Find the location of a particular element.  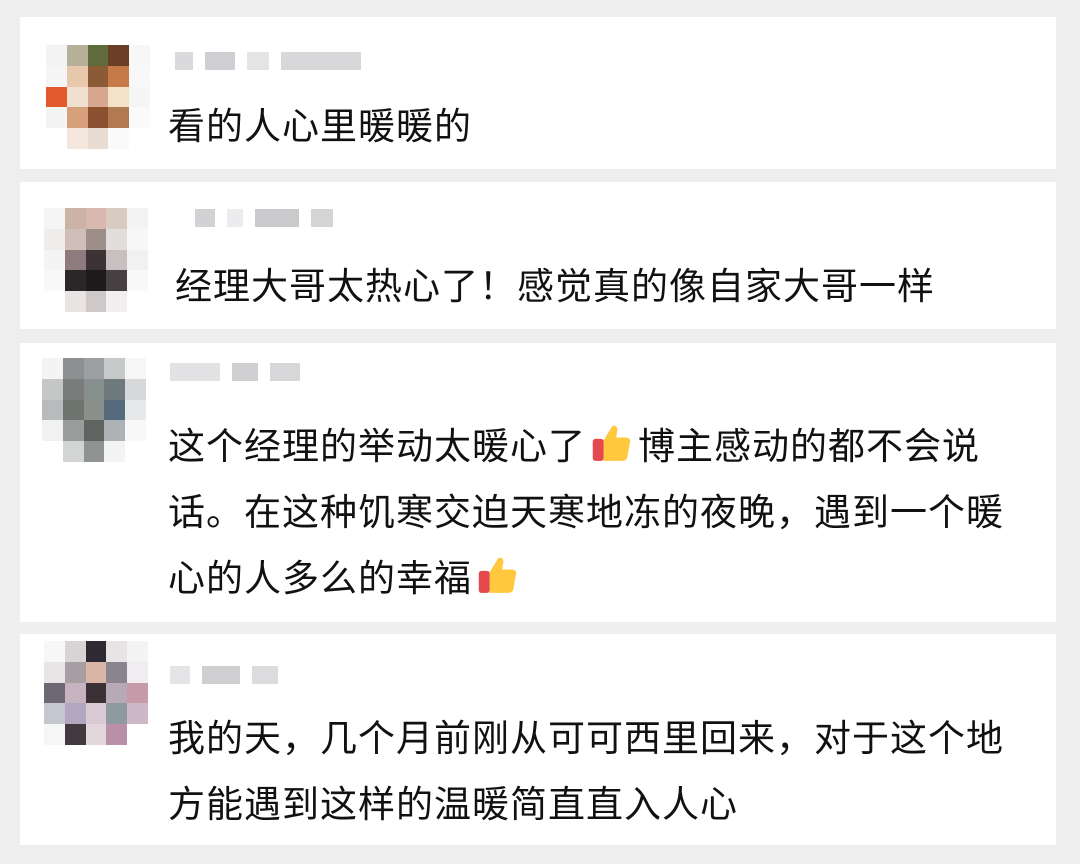

comment-text: 经理大哥太热心了！感觉真的像自家大哥一样 is located at coordinates (555, 286).